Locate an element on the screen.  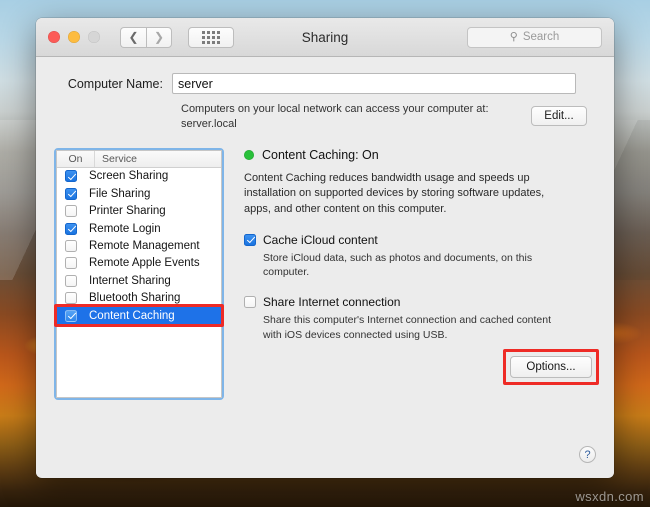
service-label: Remote Management is located at coordinates (144, 245).